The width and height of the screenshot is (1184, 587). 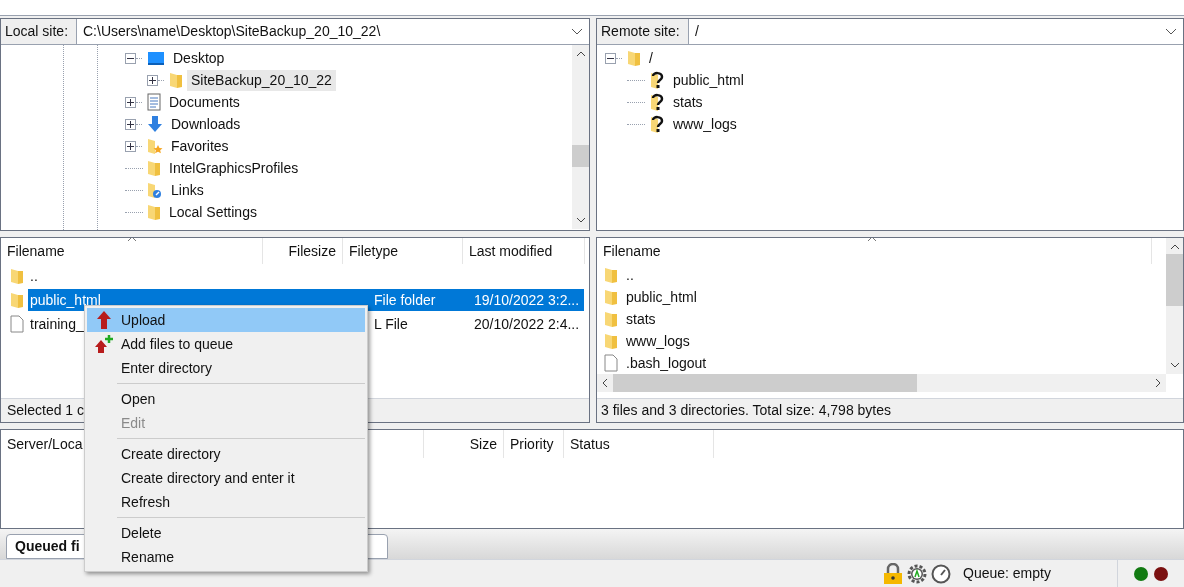 I want to click on menu-item: Refresh, so click(x=226, y=502).